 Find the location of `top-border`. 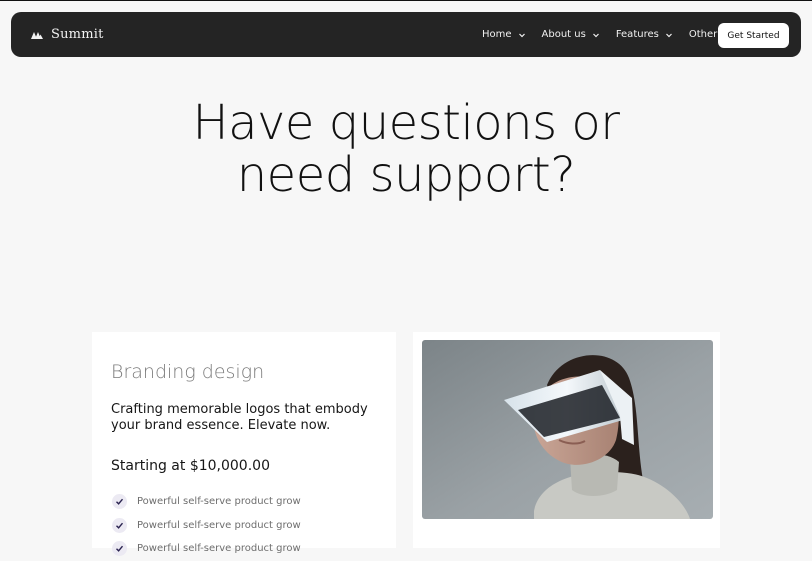

top-border is located at coordinates (406, 0).